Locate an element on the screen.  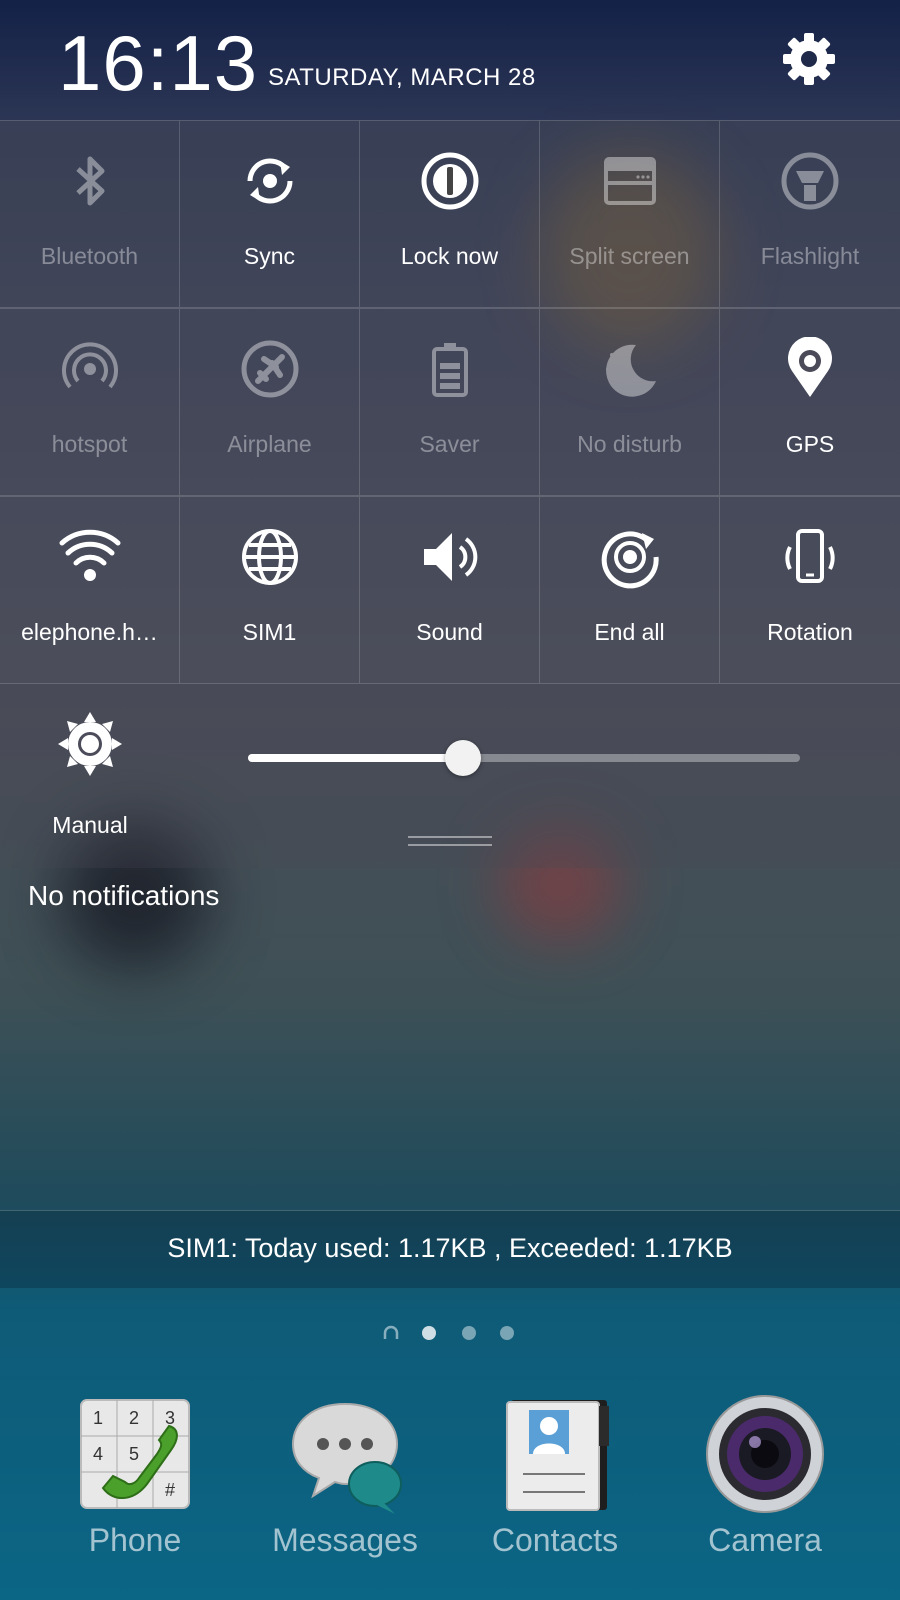
app-label: Camera is located at coordinates (765, 1540).